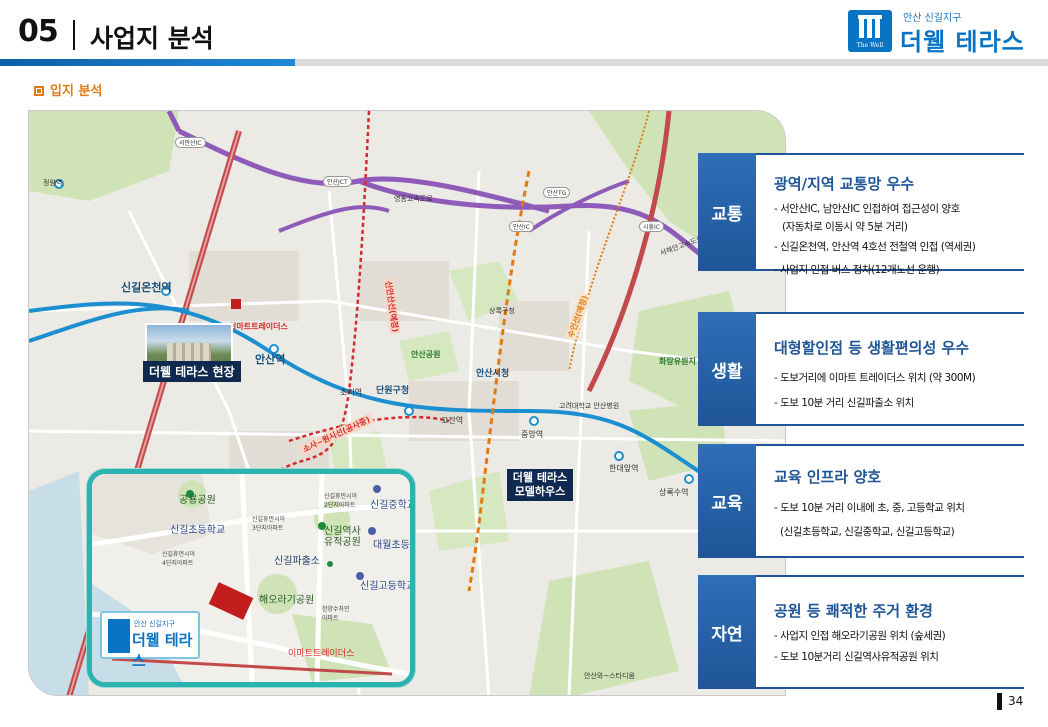 Image resolution: width=1048 pixels, height=727 pixels. What do you see at coordinates (152, 38) in the screenshot?
I see `page-title: 사업지 분석` at bounding box center [152, 38].